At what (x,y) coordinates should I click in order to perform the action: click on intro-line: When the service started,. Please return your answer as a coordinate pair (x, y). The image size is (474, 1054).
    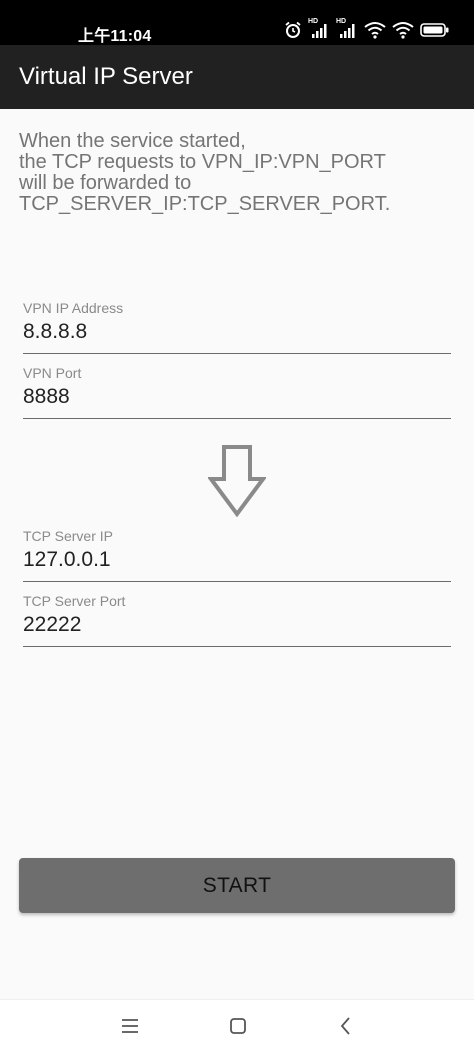
    Looking at the image, I should click on (132, 141).